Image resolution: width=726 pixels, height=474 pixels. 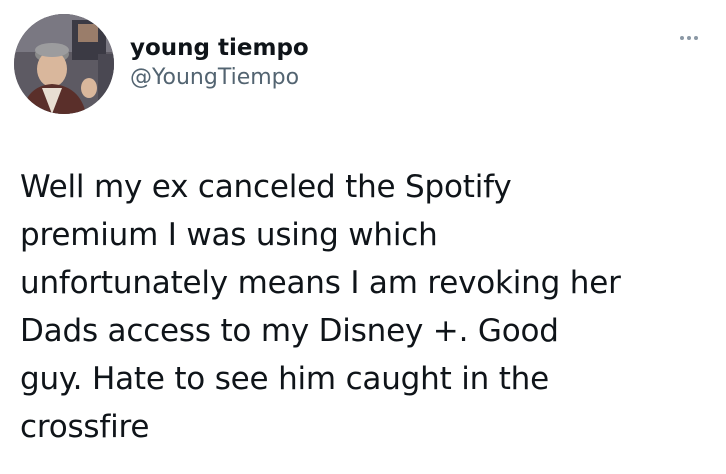 I want to click on ellipsis-icon, so click(x=689, y=38).